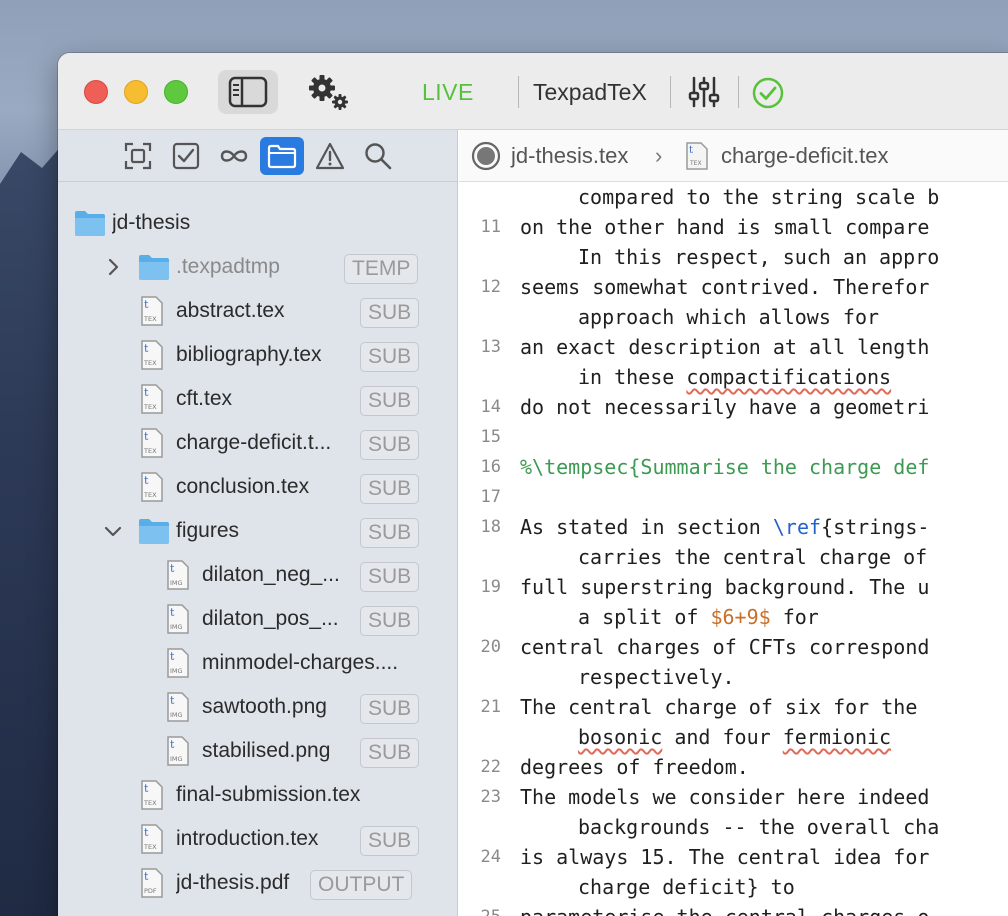  Describe the element at coordinates (113, 531) in the screenshot. I see `chevron-down-icon` at that location.